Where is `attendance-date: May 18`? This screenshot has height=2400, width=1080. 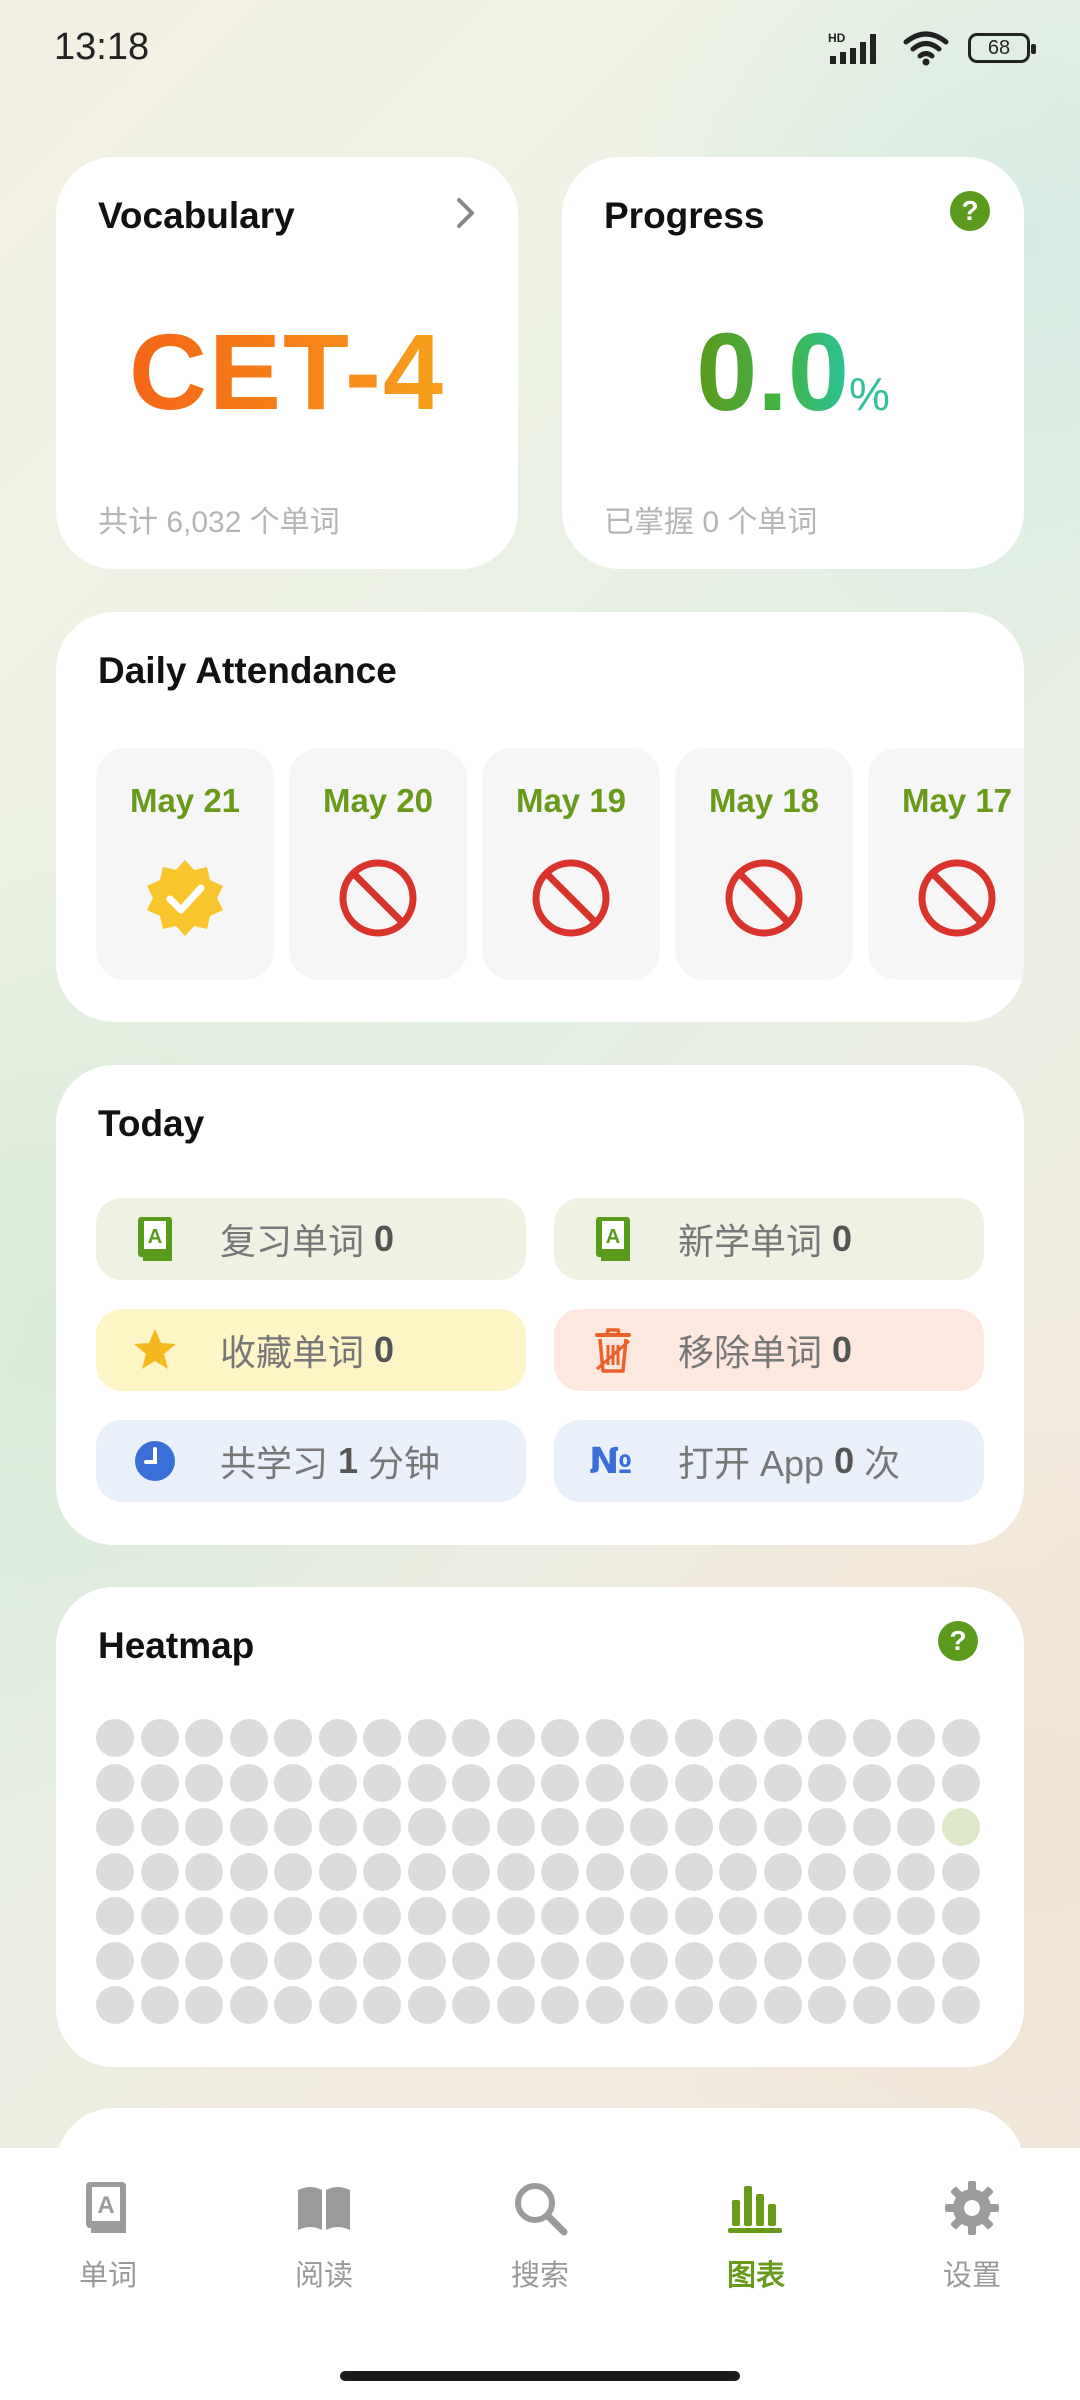 attendance-date: May 18 is located at coordinates (764, 800).